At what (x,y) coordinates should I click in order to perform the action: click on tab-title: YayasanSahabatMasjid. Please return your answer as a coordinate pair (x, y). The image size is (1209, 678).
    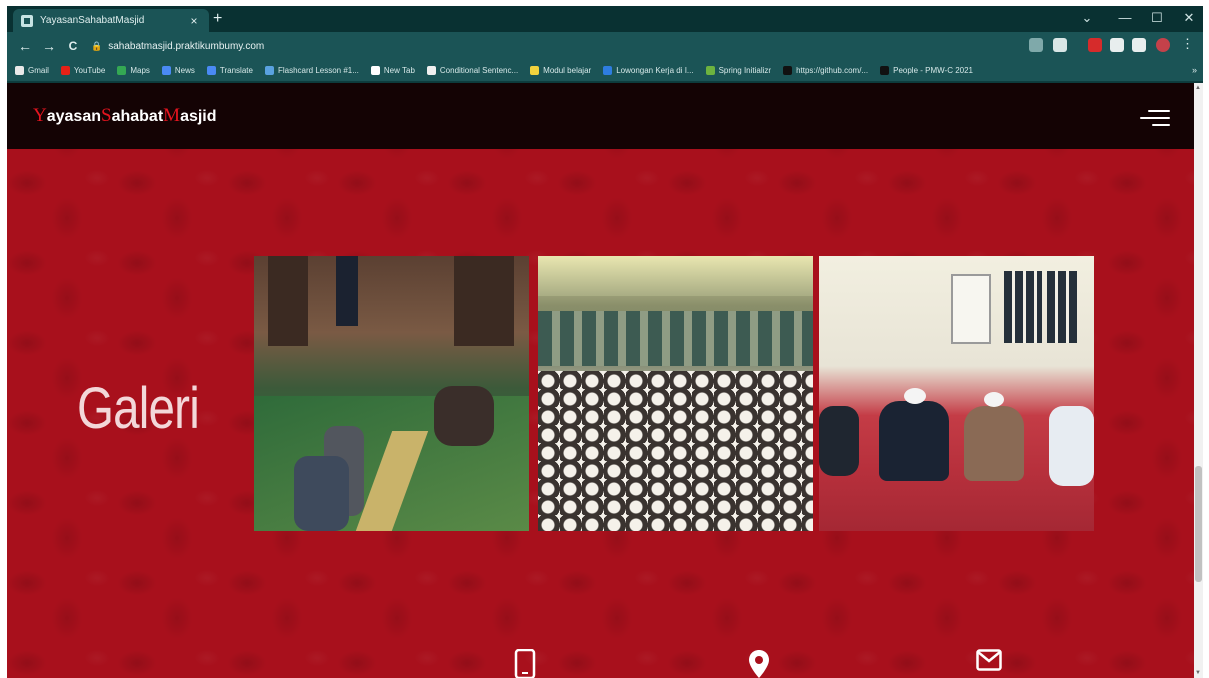
    Looking at the image, I should click on (92, 20).